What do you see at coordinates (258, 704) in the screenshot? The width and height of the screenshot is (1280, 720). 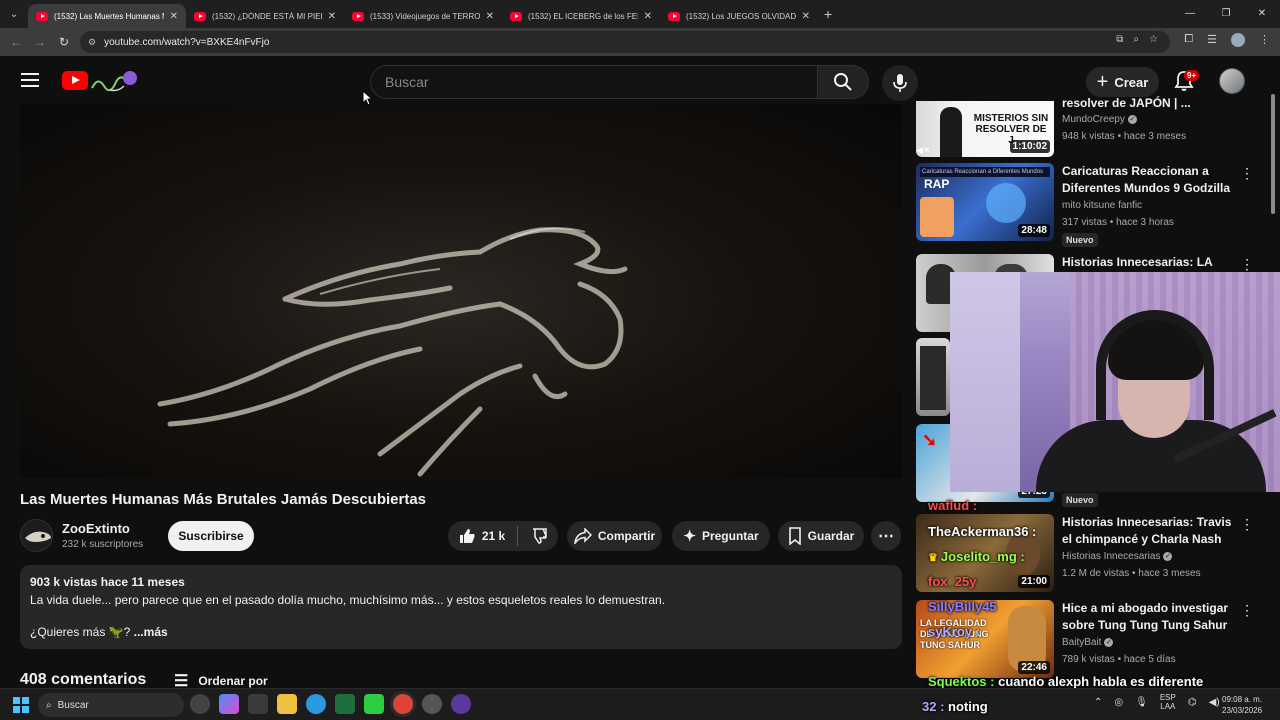 I see `store-icon` at bounding box center [258, 704].